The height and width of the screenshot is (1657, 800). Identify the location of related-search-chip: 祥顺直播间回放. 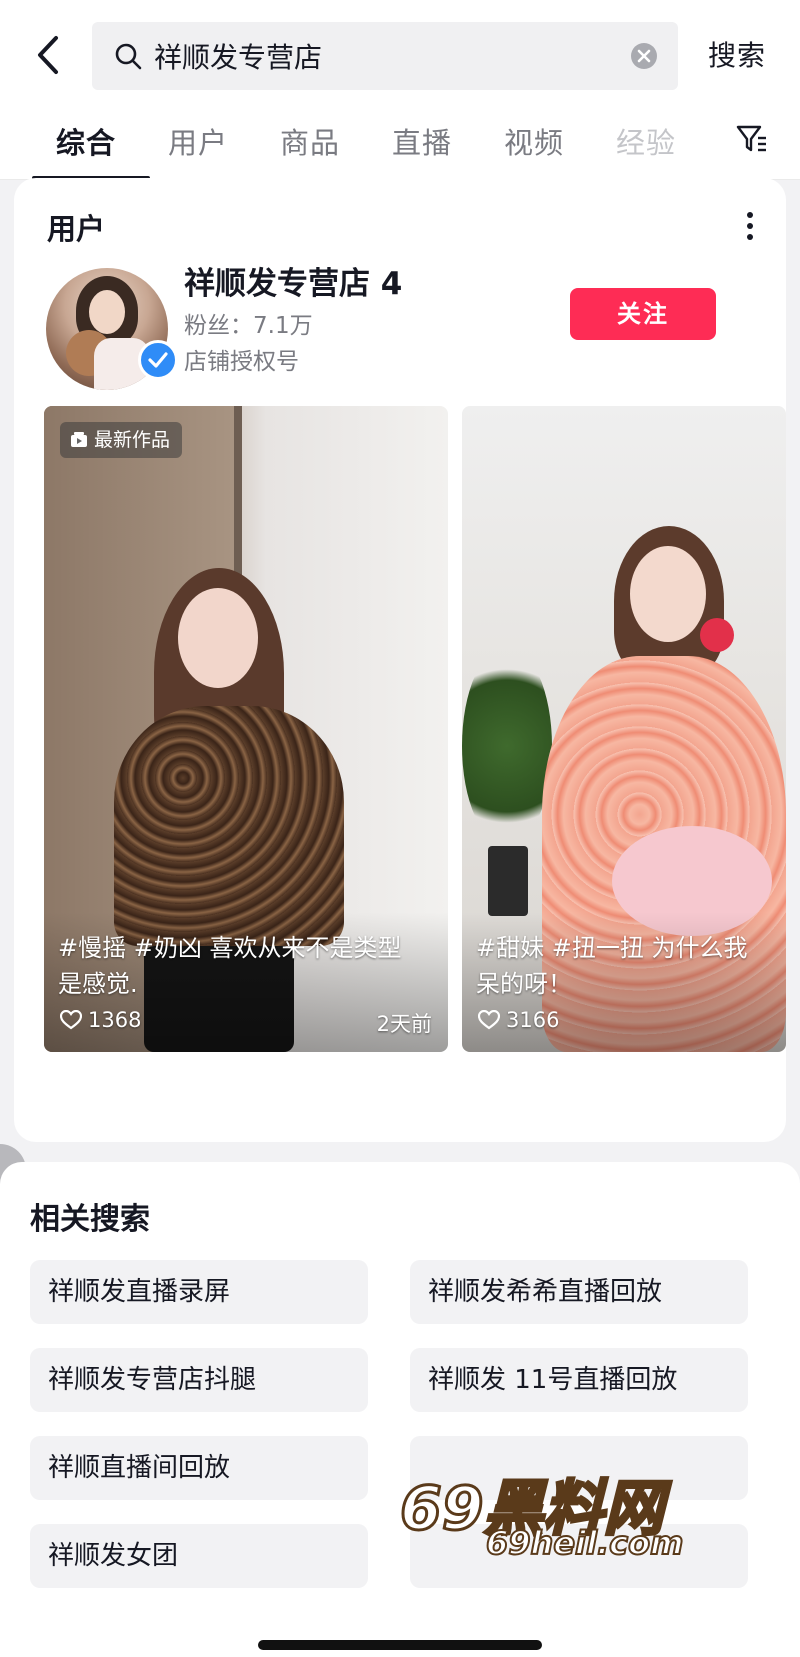
(199, 1468).